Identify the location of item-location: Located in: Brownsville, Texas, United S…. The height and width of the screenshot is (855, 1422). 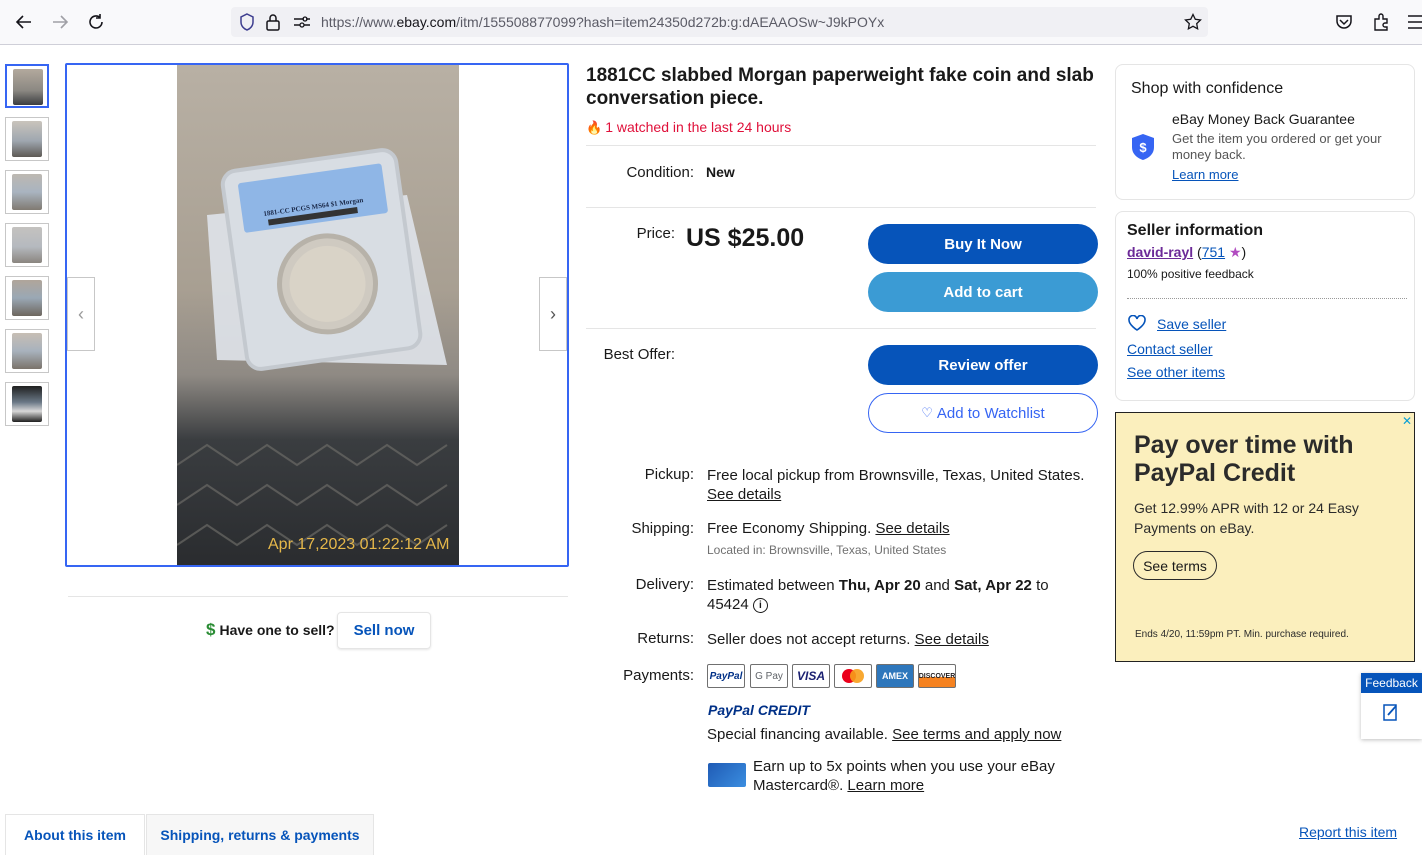
(827, 550).